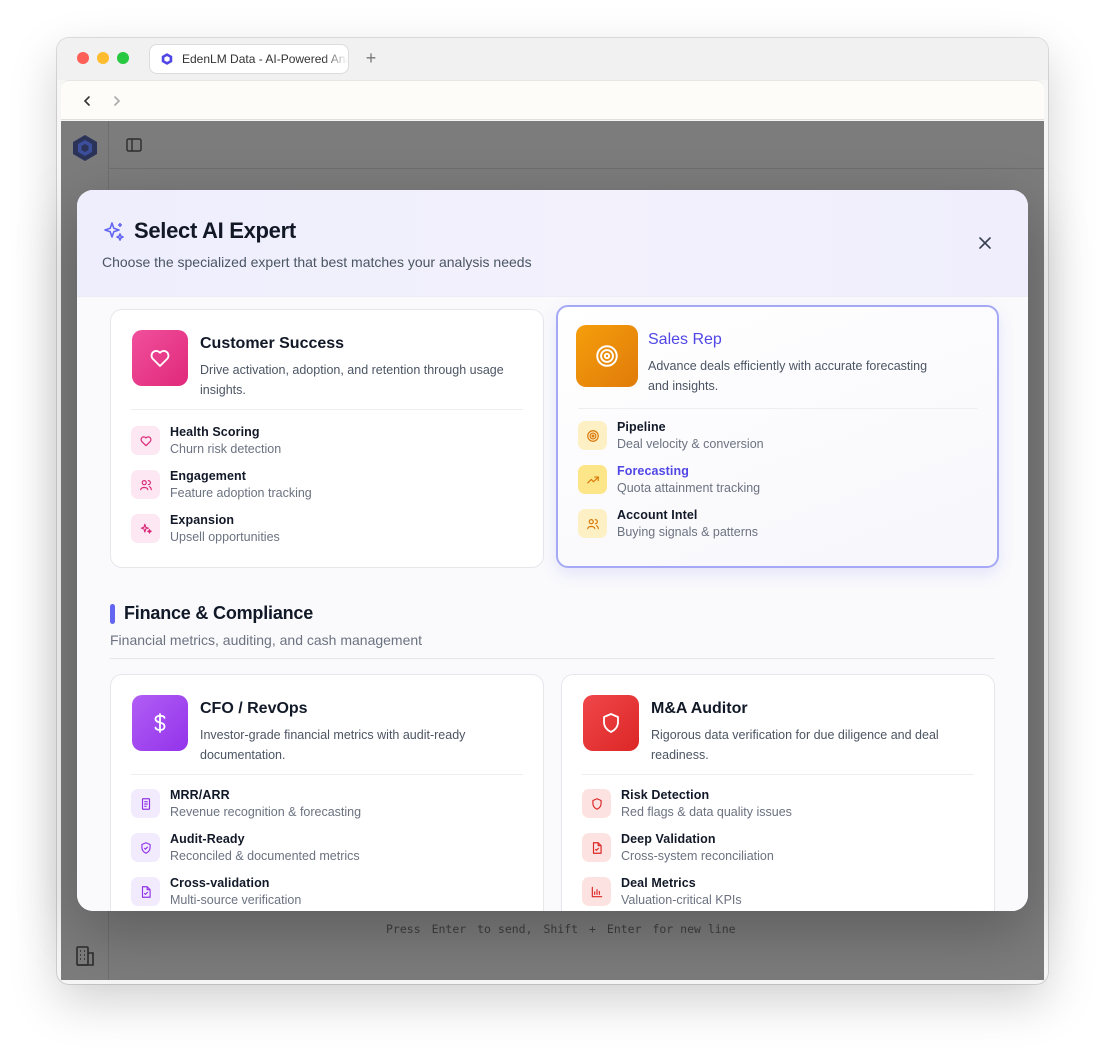  I want to click on feature-name: Pipeline, so click(641, 427).